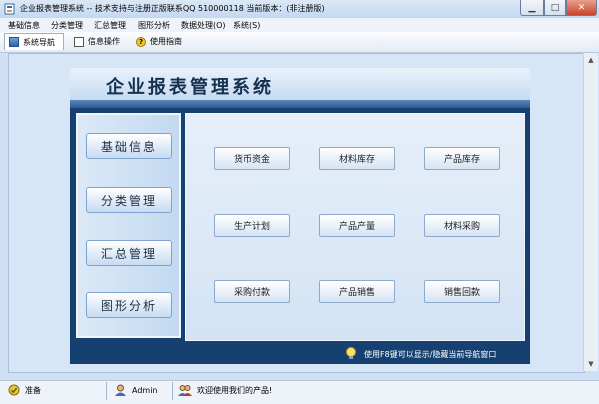 Image resolution: width=599 pixels, height=404 pixels. I want to click on menu-summary: 汇总管理, so click(110, 25).